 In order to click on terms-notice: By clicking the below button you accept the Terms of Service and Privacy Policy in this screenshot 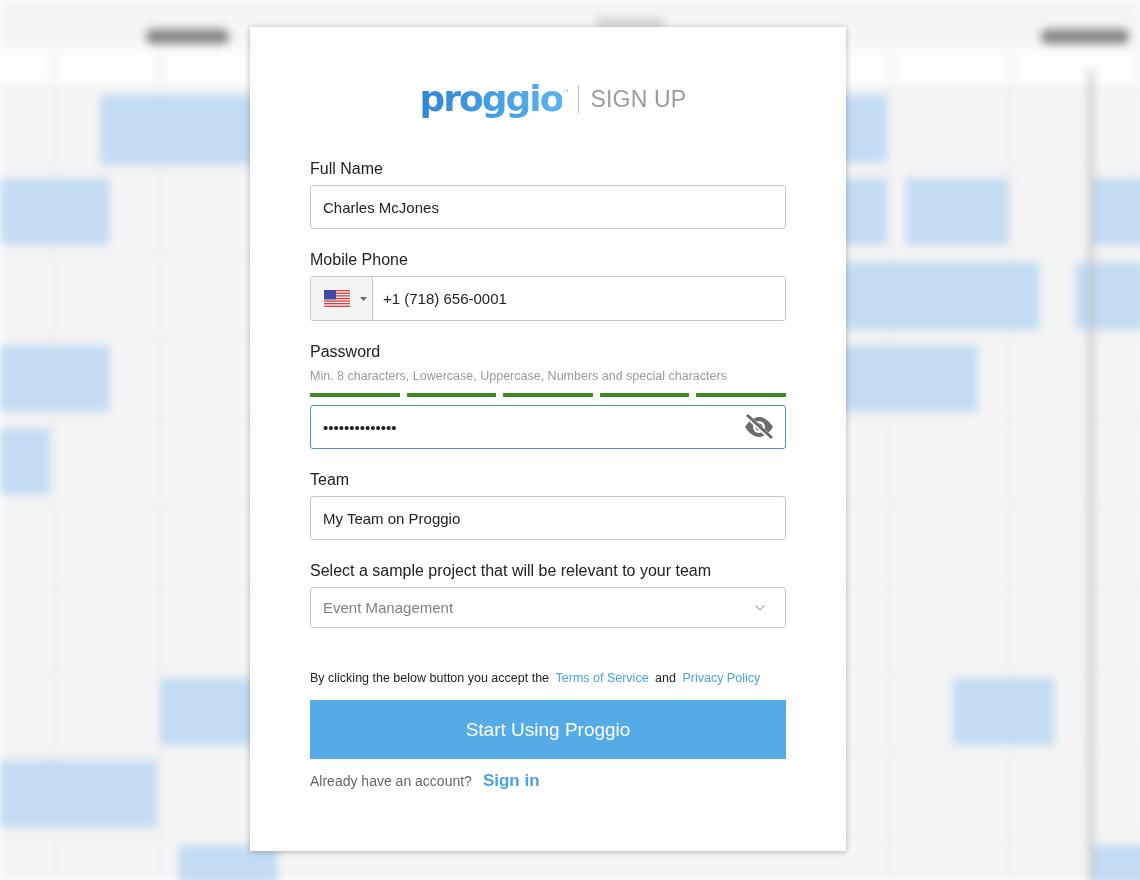, I will do `click(536, 678)`.